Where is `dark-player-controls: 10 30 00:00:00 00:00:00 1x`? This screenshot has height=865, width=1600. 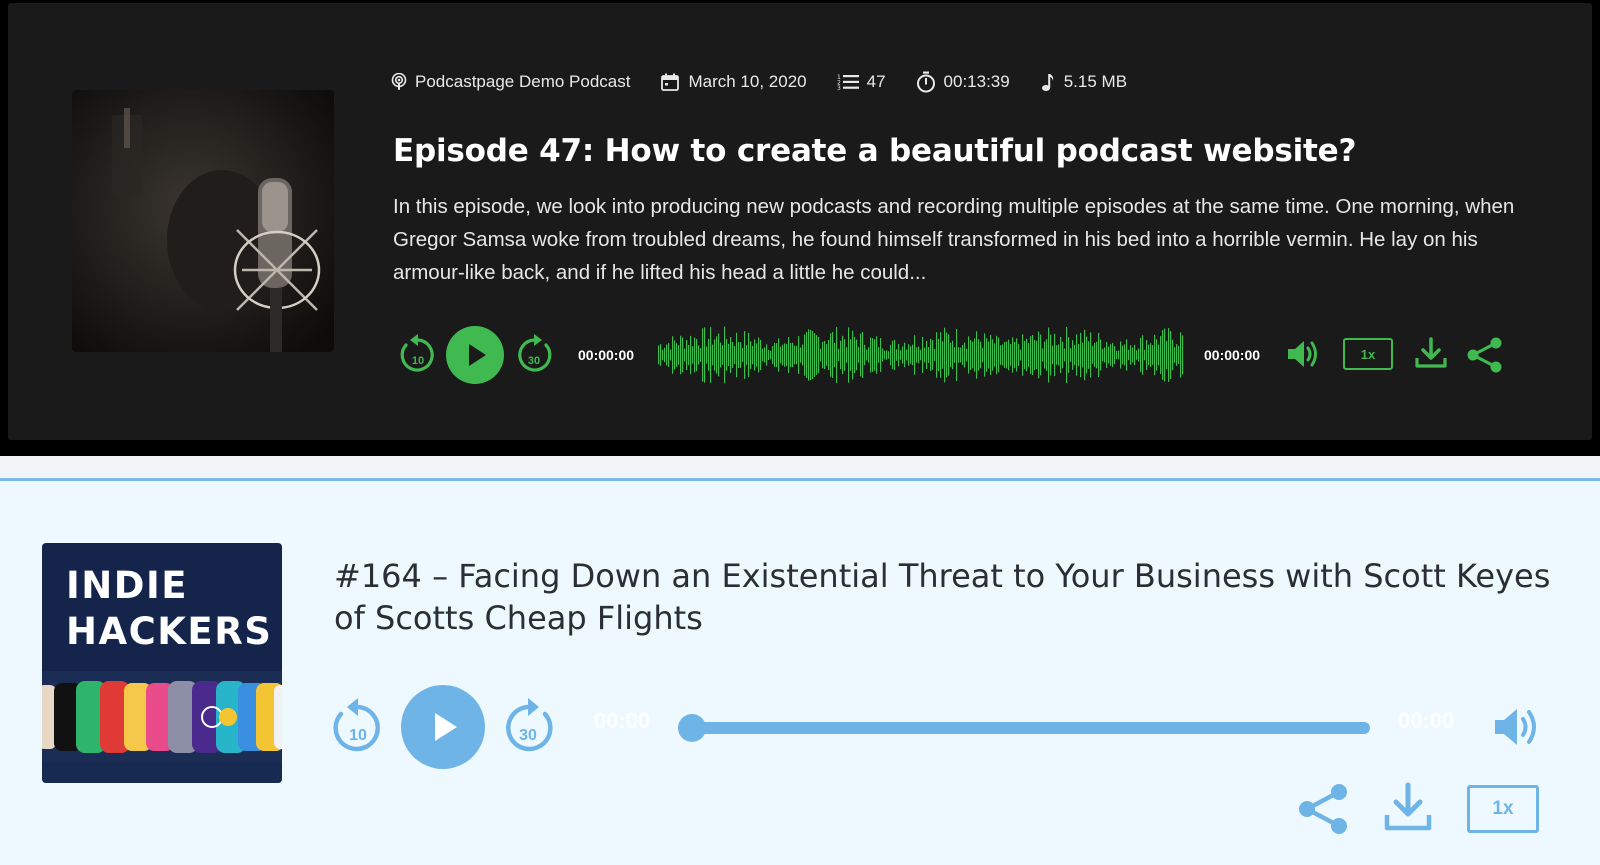 dark-player-controls: 10 30 00:00:00 00:00:00 1x is located at coordinates (968, 355).